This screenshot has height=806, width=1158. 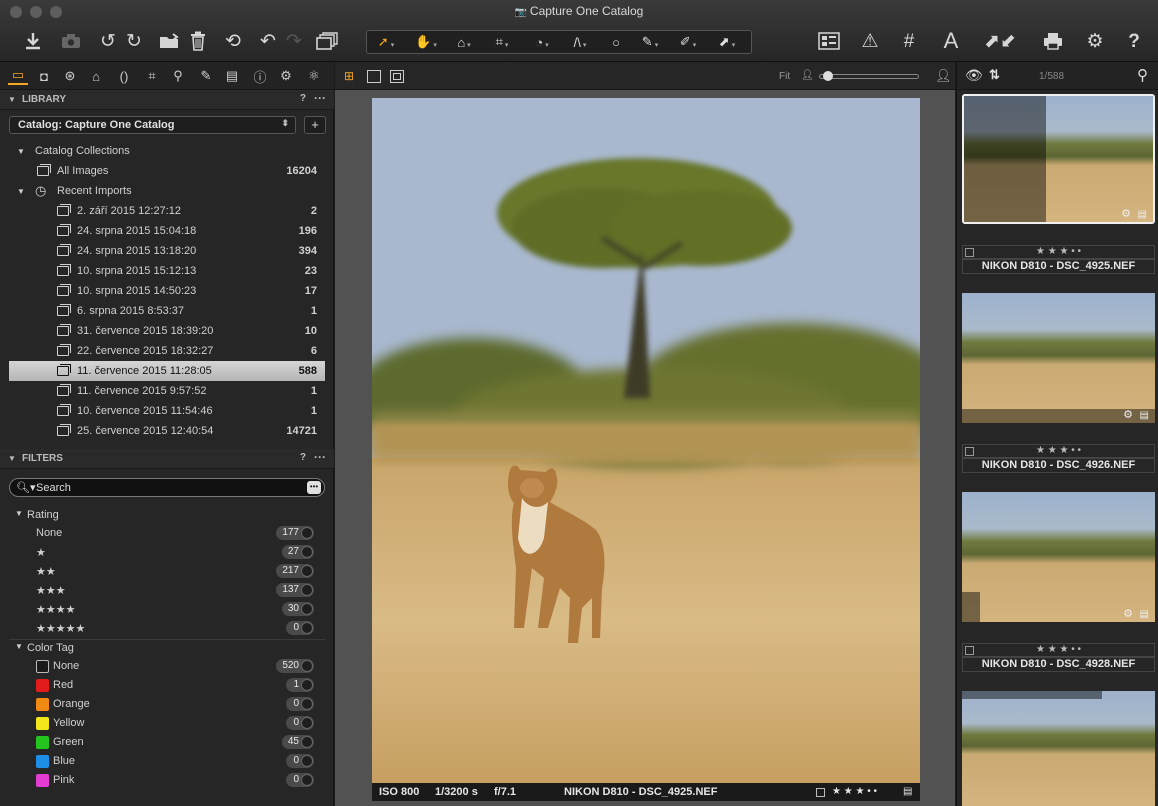 What do you see at coordinates (124, 76) in the screenshot?
I see `lens-tab-icon: ()` at bounding box center [124, 76].